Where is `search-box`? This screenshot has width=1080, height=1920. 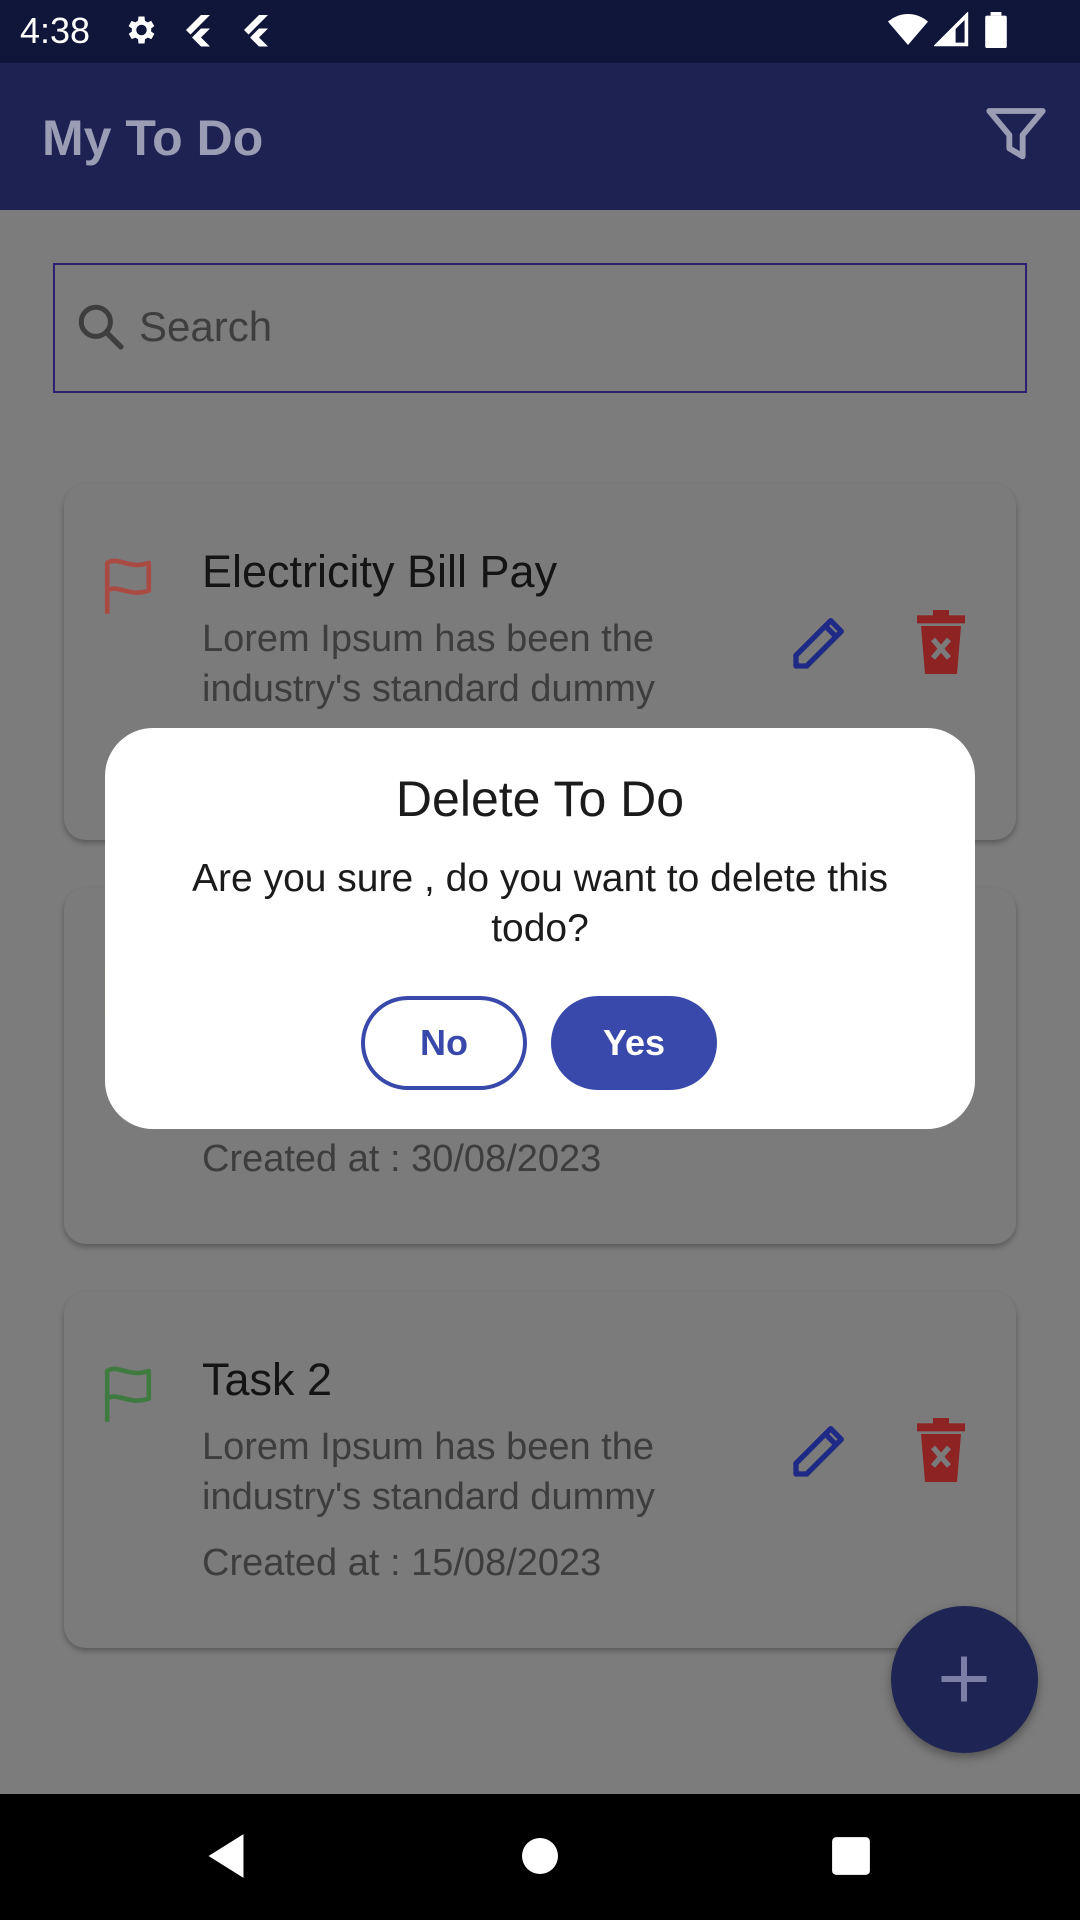
search-box is located at coordinates (540, 328).